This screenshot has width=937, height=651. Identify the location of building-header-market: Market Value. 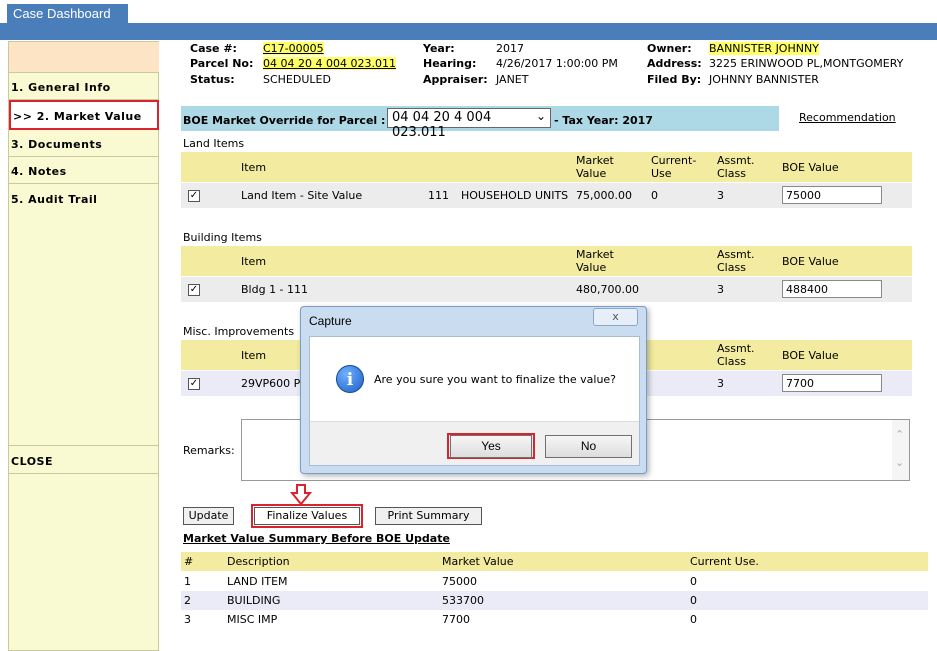
(595, 261).